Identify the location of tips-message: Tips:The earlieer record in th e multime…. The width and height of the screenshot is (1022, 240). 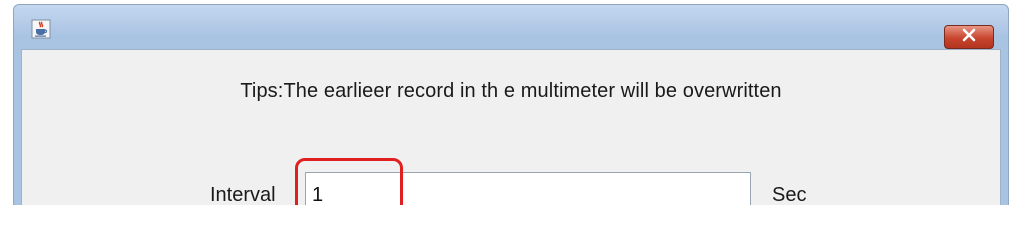
(511, 91).